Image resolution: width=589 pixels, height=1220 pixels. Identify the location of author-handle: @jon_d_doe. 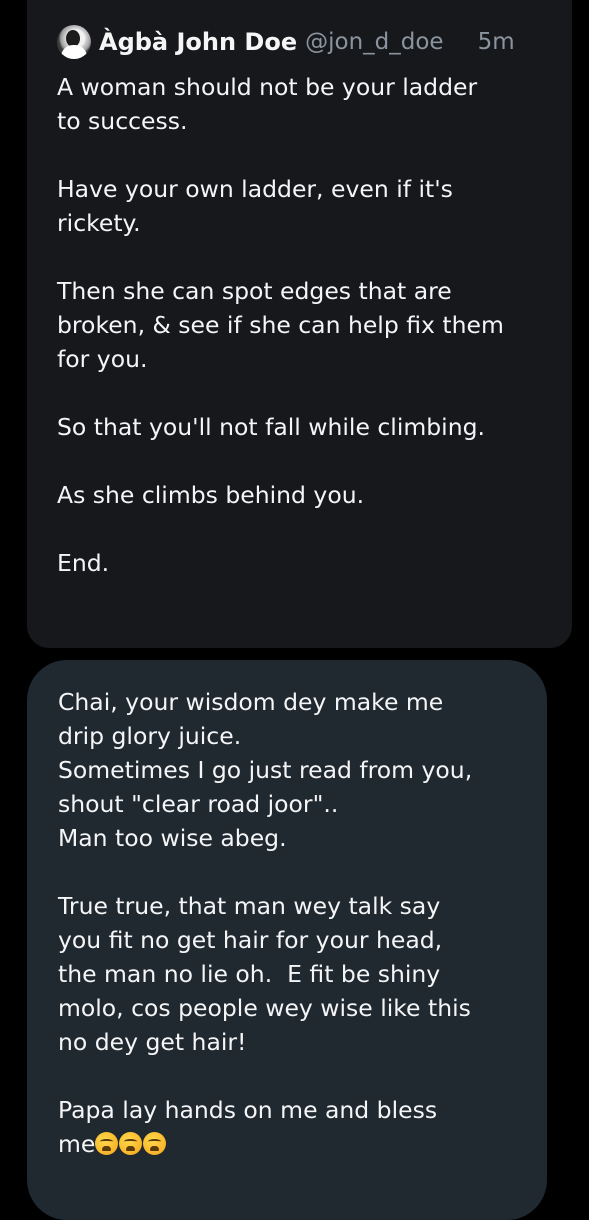
(374, 42).